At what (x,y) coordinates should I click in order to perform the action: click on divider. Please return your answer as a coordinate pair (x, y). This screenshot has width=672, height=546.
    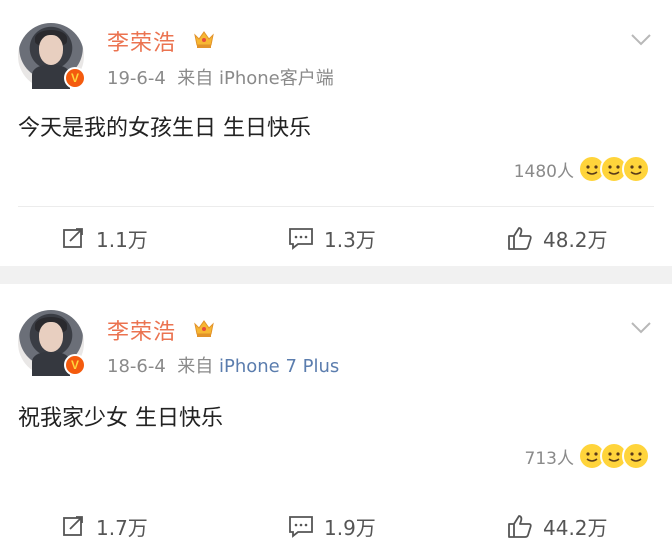
    Looking at the image, I should click on (336, 206).